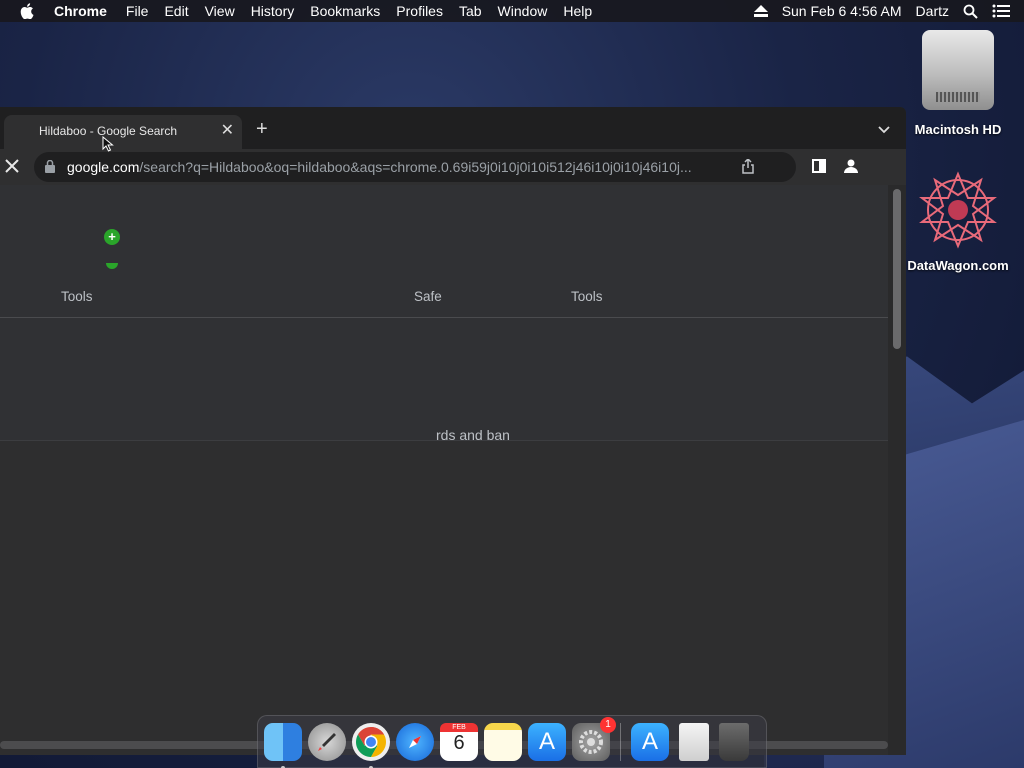  Describe the element at coordinates (473, 435) in the screenshot. I see `result-snippet: rds and ban` at that location.